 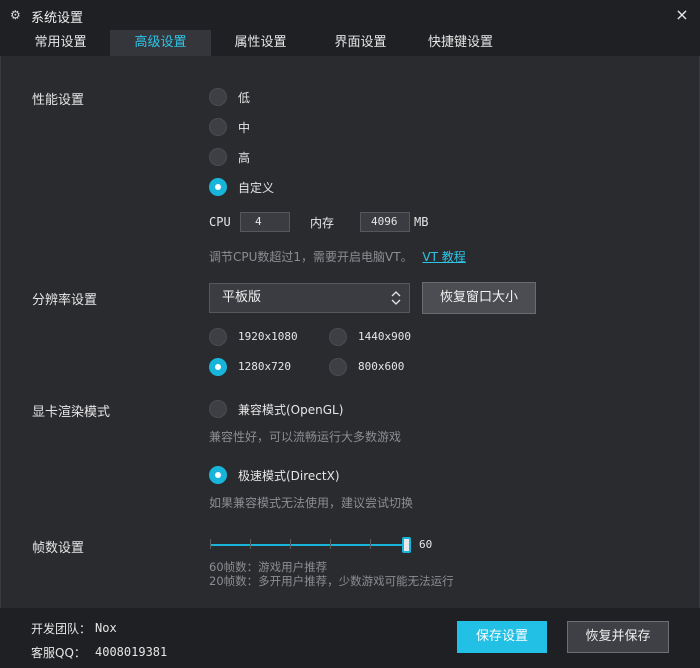 What do you see at coordinates (396, 298) in the screenshot?
I see `chevron-updown-icon` at bounding box center [396, 298].